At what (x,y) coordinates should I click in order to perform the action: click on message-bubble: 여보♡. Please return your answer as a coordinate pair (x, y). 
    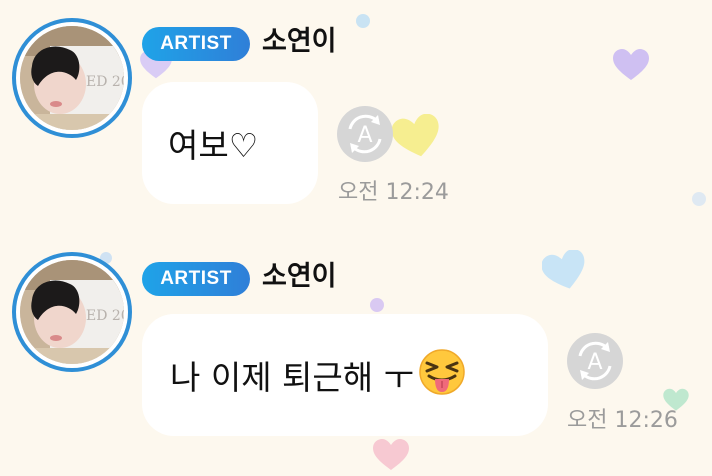
    Looking at the image, I should click on (230, 143).